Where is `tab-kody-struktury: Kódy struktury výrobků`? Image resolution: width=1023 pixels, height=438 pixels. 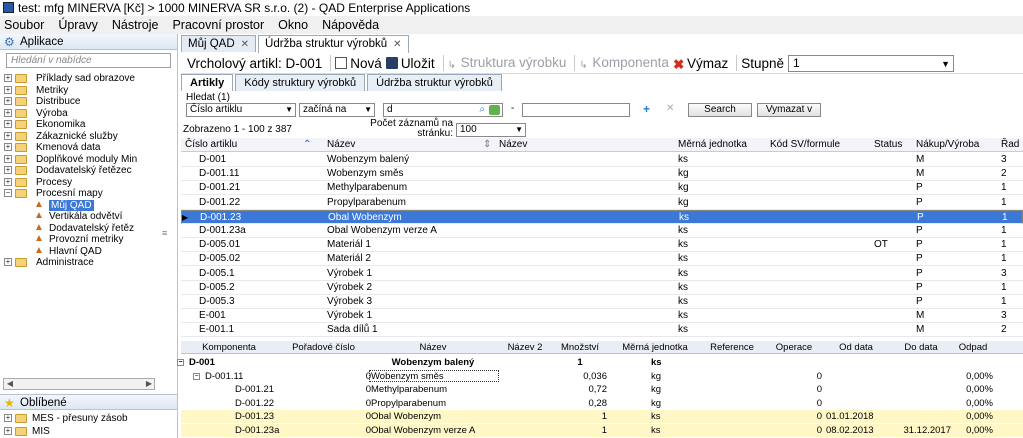
tab-kody-struktury: Kódy struktury výrobků is located at coordinates (300, 82).